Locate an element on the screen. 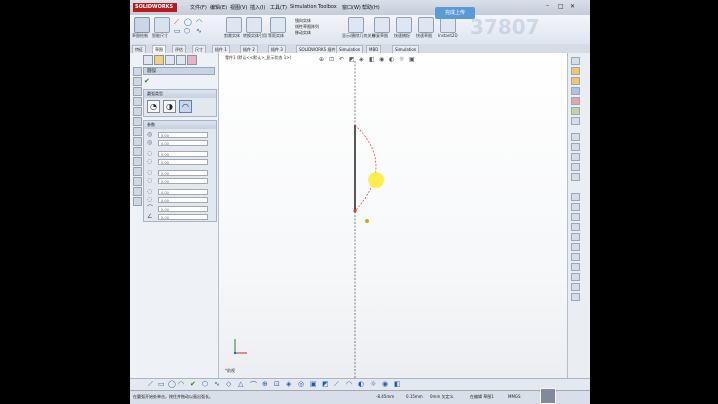  convert-entities-icon is located at coordinates (254, 25).